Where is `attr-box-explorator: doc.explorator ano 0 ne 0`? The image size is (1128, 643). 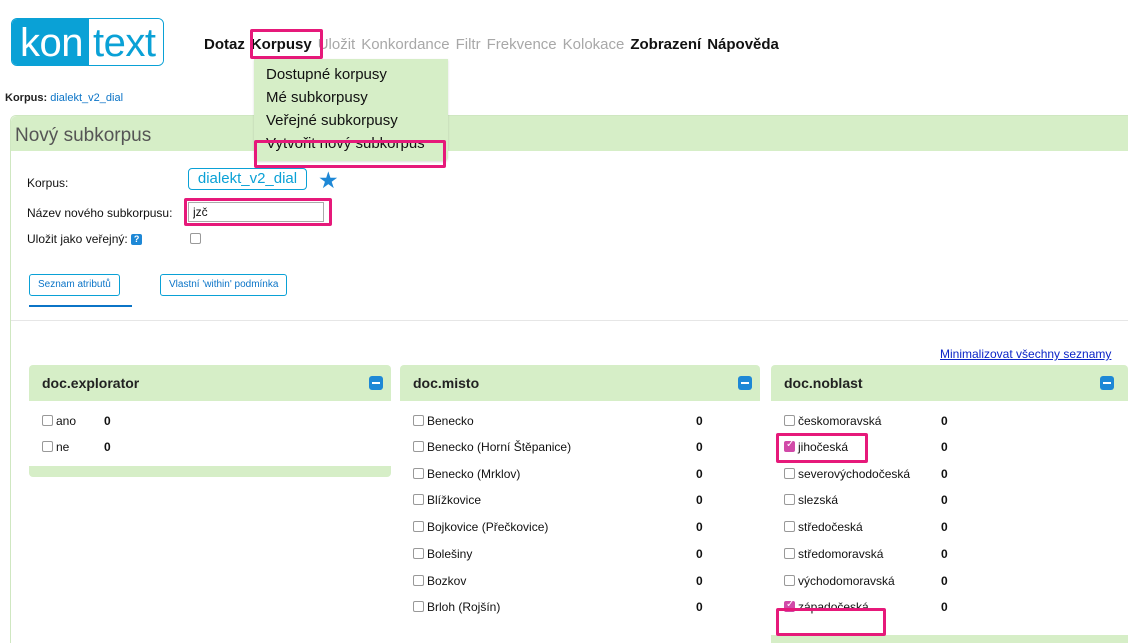 attr-box-explorator: doc.explorator ano 0 ne 0 is located at coordinates (210, 421).